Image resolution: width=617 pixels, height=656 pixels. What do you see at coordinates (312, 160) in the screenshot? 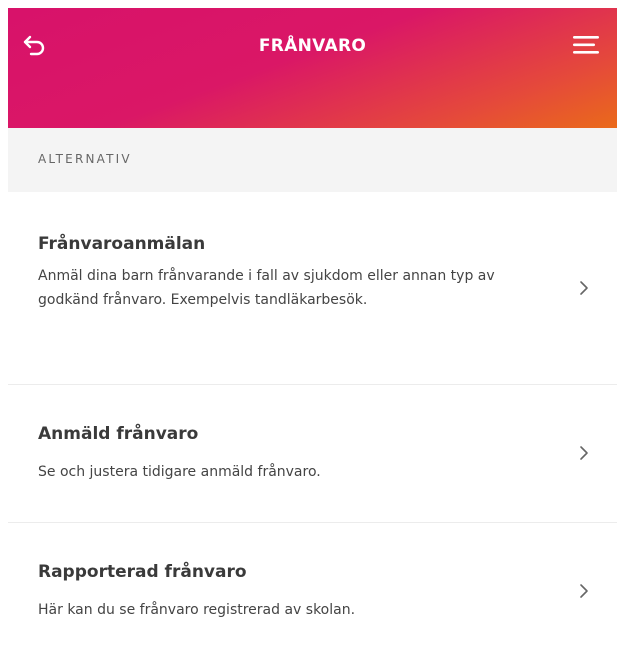
I see `section-header: ALTERNATIV` at bounding box center [312, 160].